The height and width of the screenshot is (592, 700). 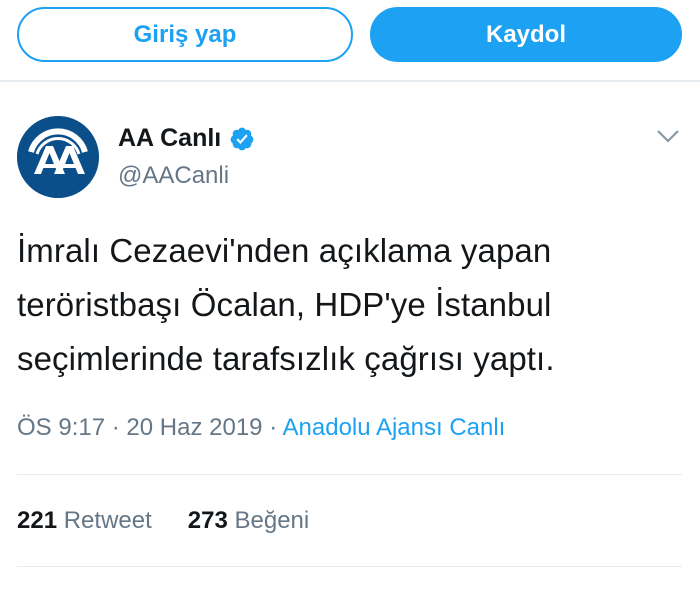 What do you see at coordinates (394, 427) in the screenshot?
I see `tweet-source-link: Anadolu Ajansı Canlı` at bounding box center [394, 427].